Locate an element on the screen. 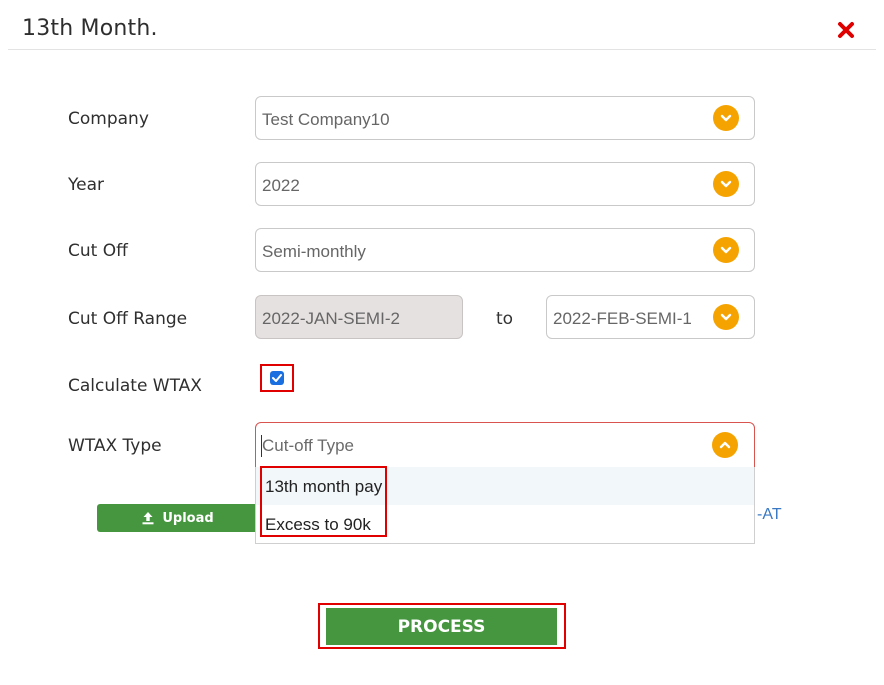 This screenshot has width=884, height=685. calculate-wtax-checkbox is located at coordinates (277, 378).